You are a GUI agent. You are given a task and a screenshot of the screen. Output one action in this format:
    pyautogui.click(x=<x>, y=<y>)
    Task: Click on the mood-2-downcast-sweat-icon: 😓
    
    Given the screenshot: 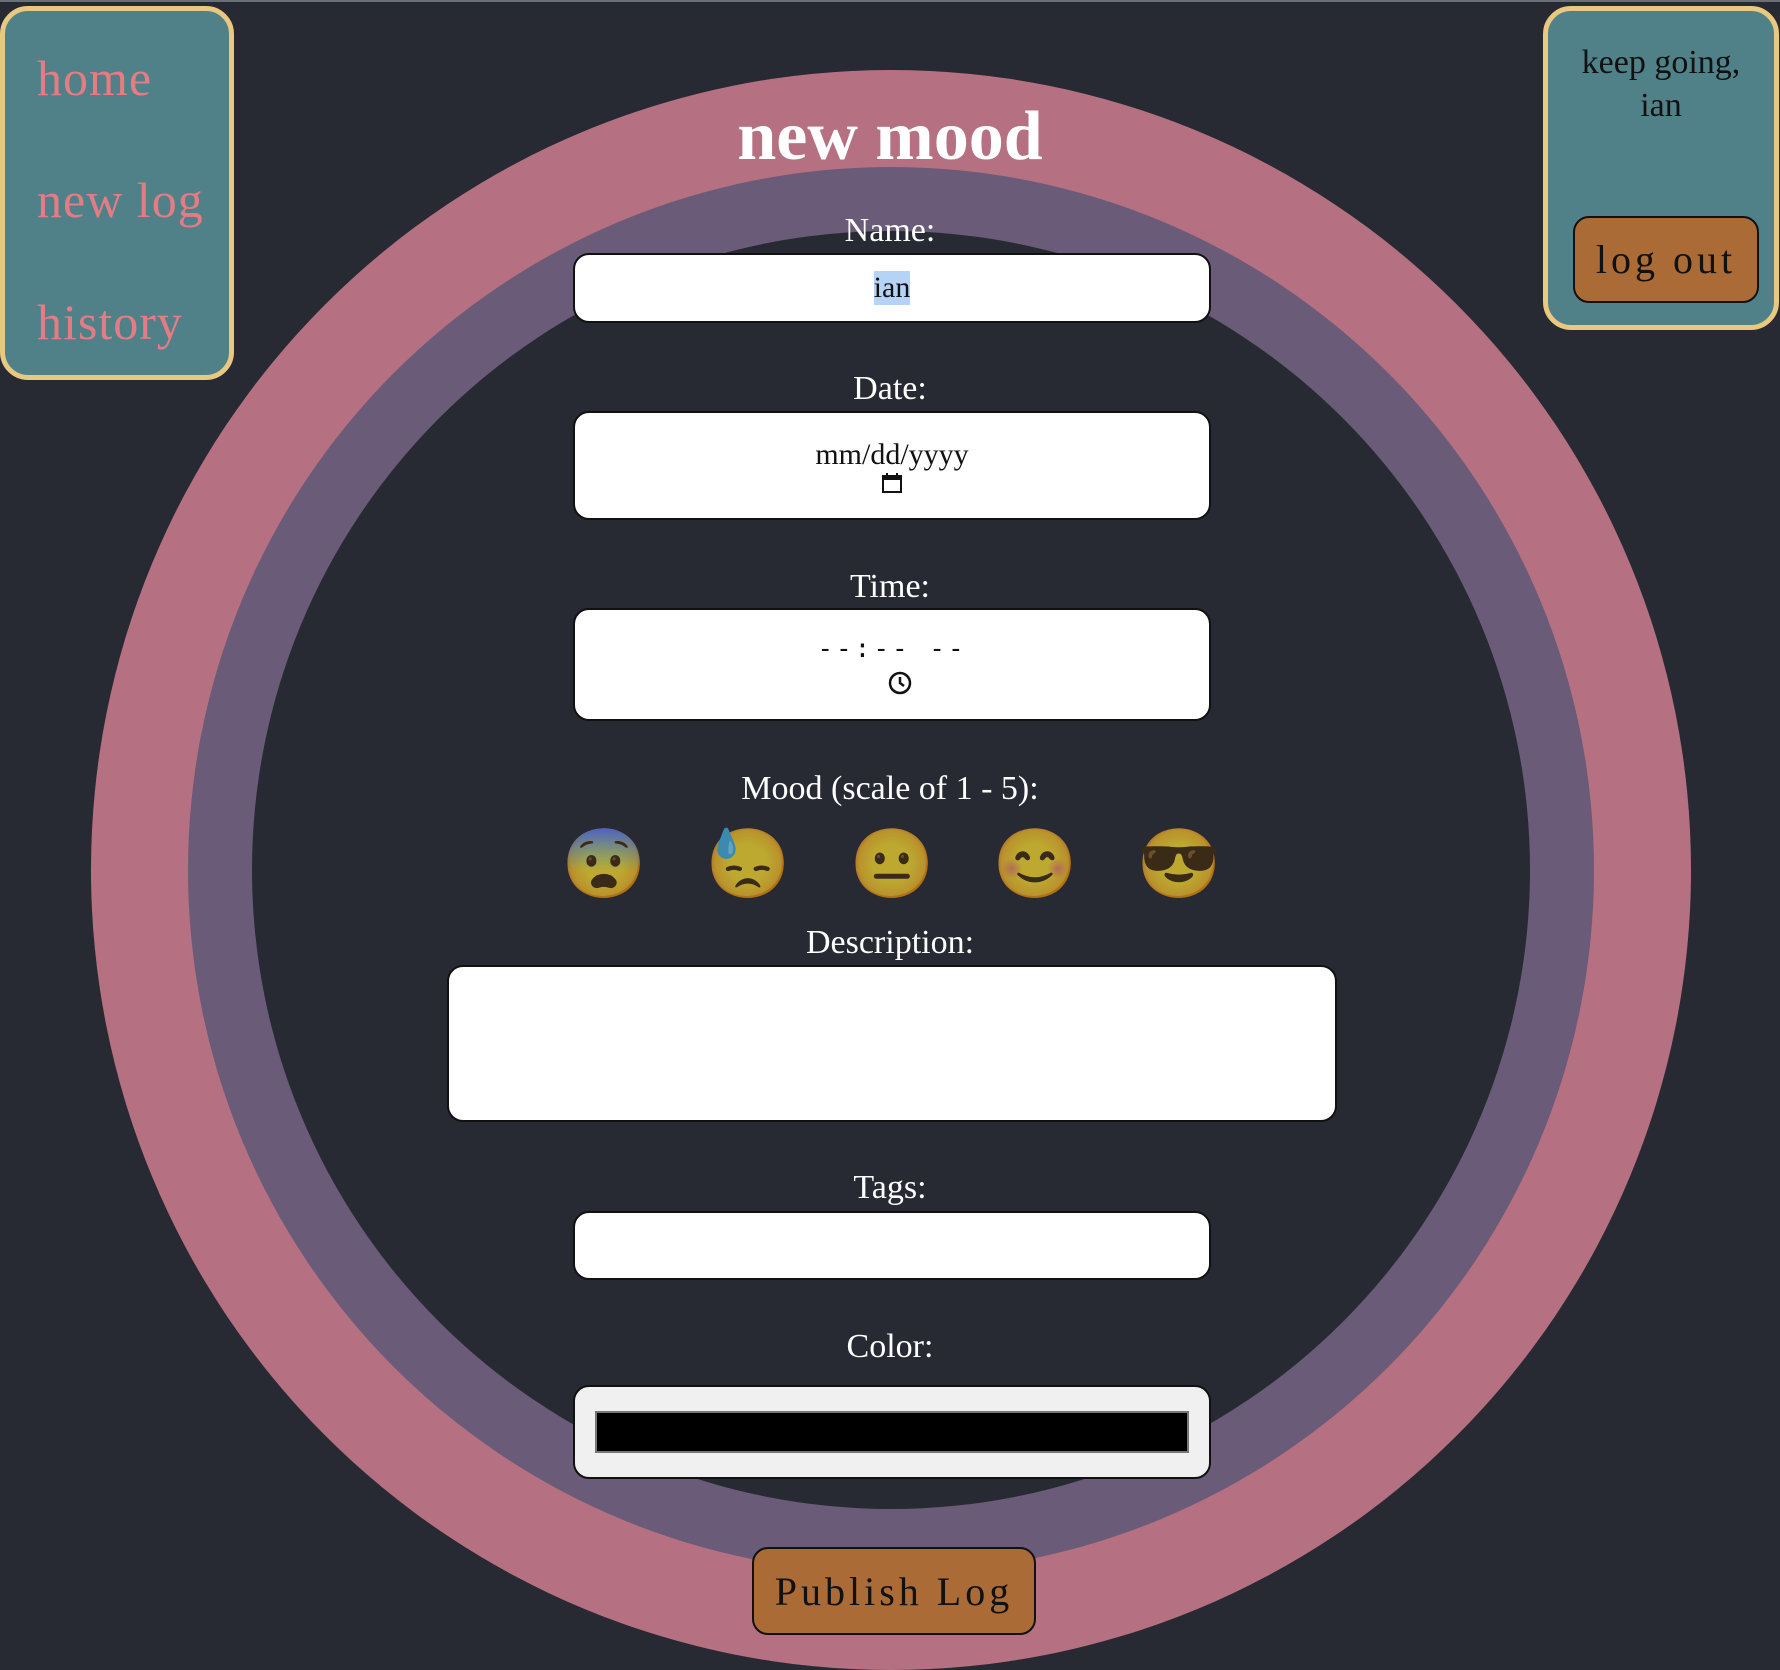 What is the action you would take?
    pyautogui.click(x=748, y=864)
    